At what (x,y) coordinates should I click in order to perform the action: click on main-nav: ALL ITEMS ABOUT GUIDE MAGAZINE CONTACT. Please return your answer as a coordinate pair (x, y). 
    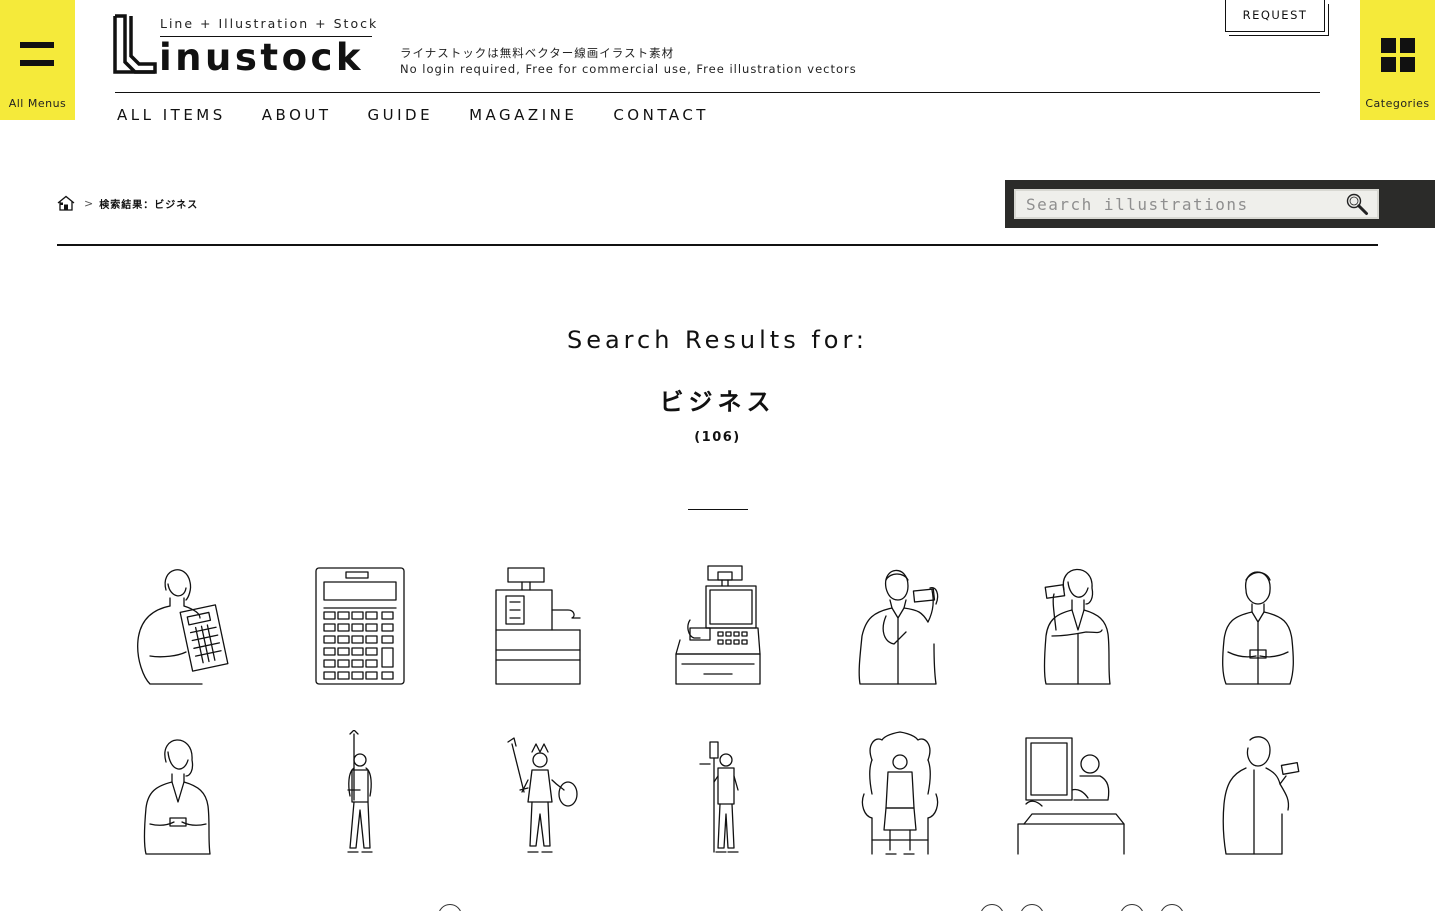
    Looking at the image, I should click on (431, 115).